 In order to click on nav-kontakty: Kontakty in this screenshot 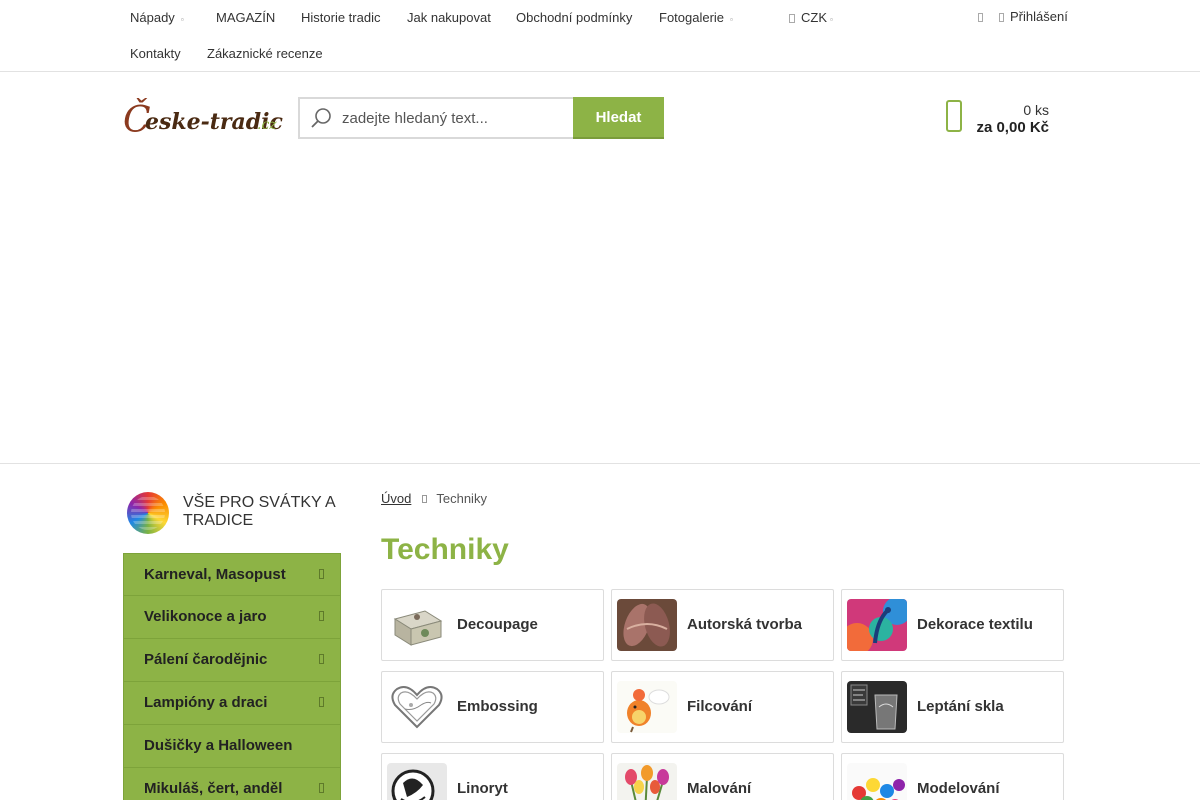, I will do `click(155, 53)`.